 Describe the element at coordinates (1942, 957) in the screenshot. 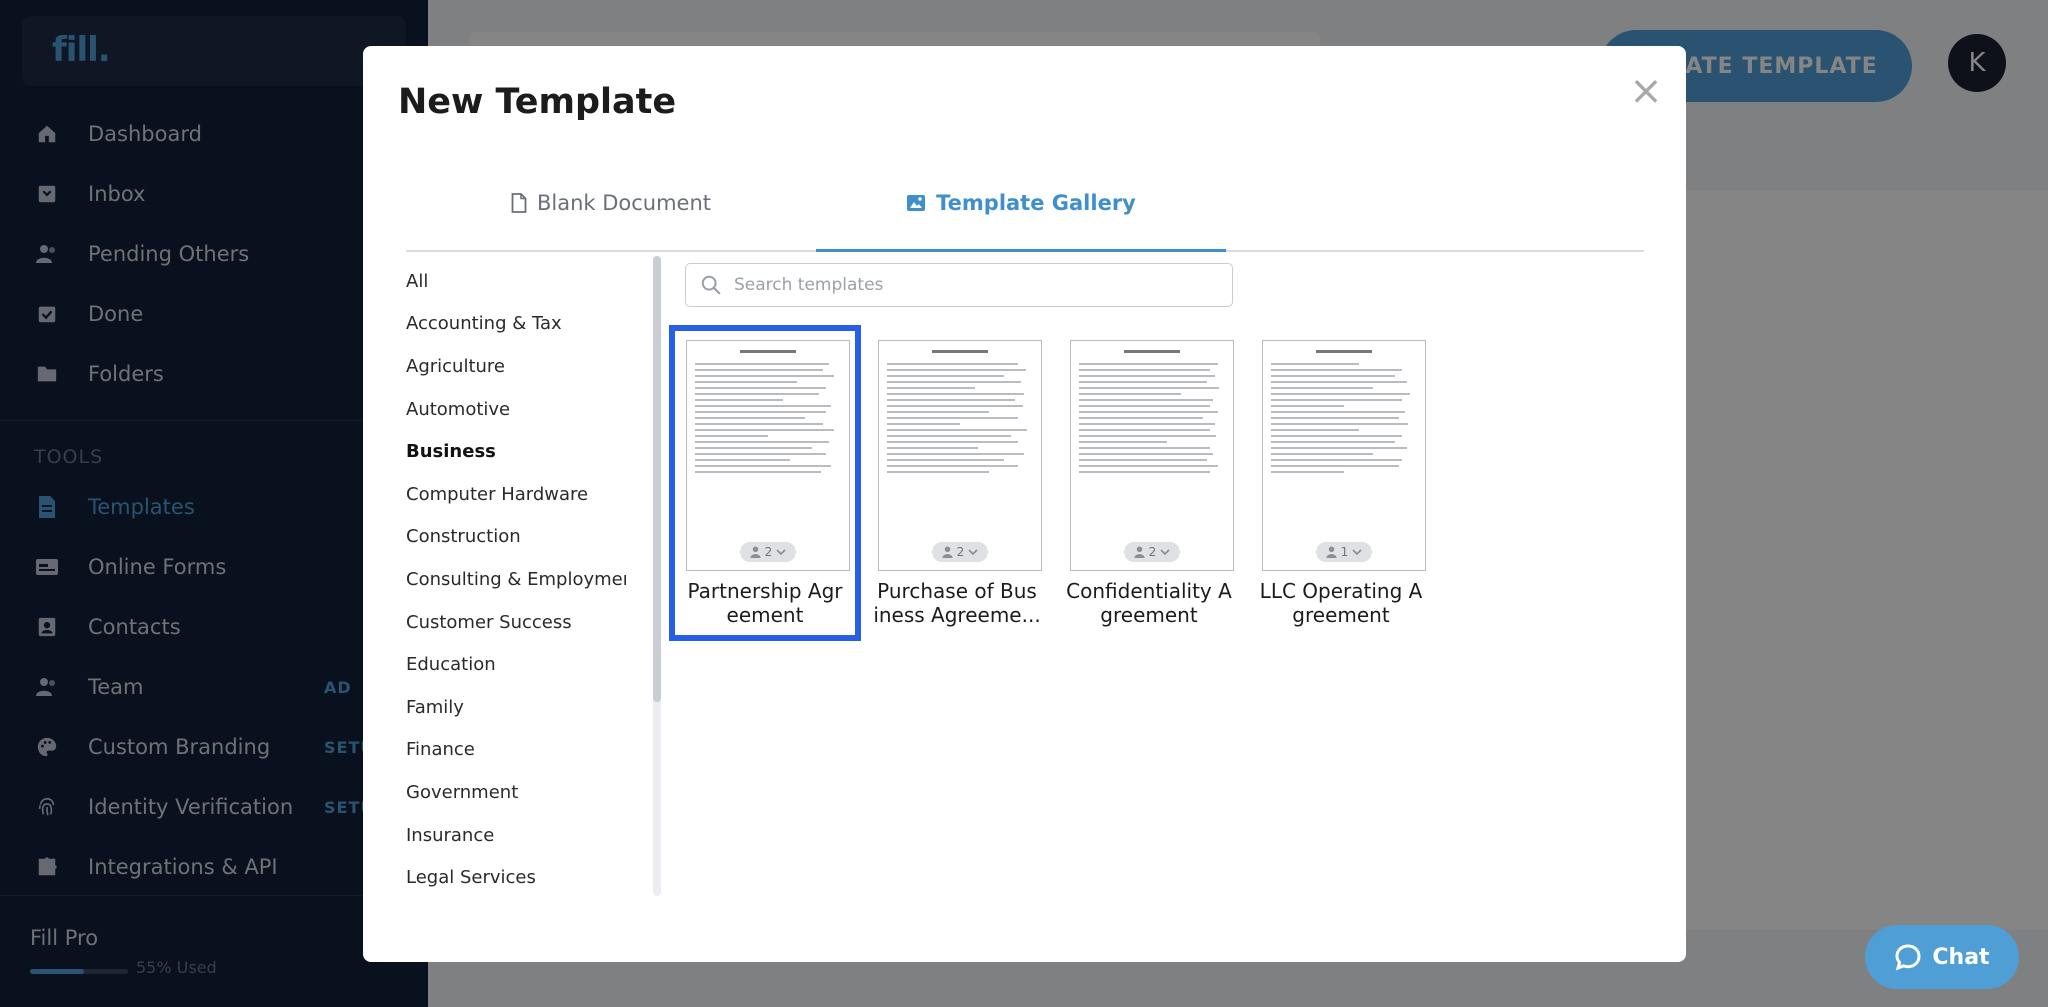

I see `chat-button: Chat` at that location.